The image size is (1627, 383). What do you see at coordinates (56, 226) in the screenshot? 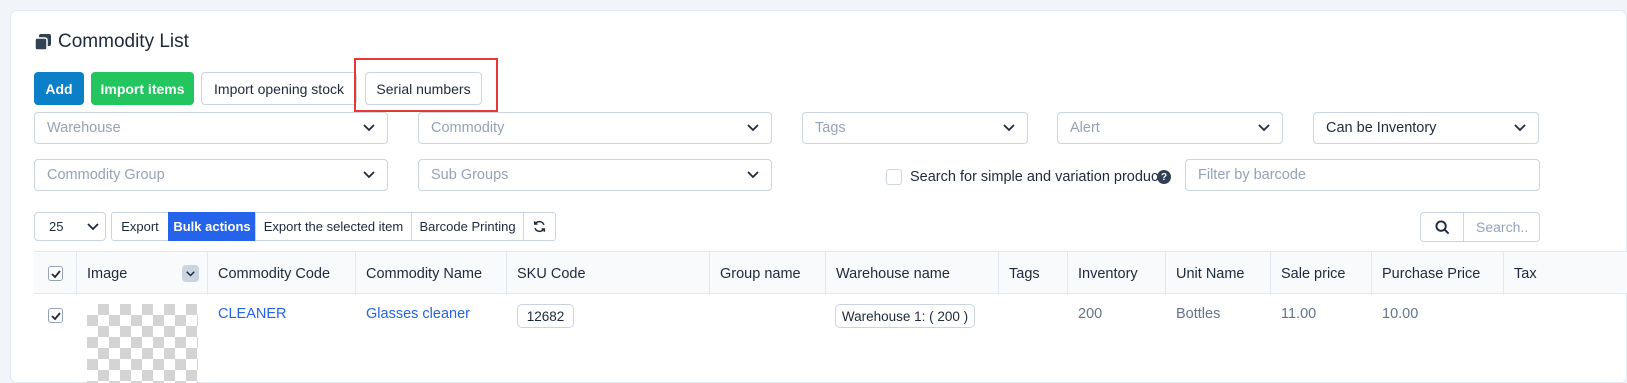
I see `page-size-value: 25` at bounding box center [56, 226].